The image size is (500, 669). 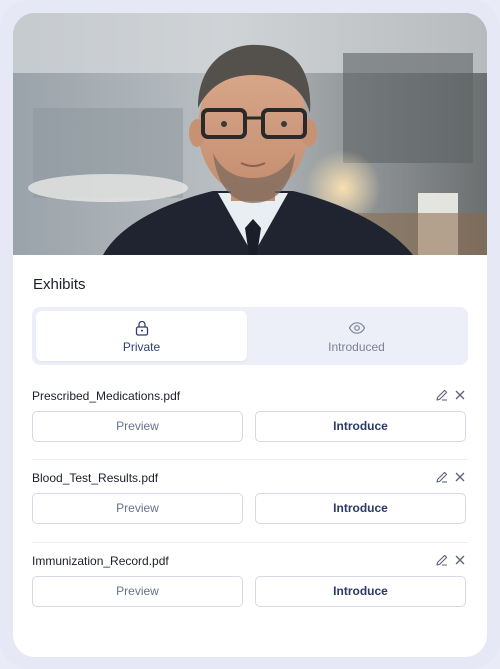 What do you see at coordinates (106, 396) in the screenshot?
I see `exhibit-filename: Prescribed_Medications.pdf` at bounding box center [106, 396].